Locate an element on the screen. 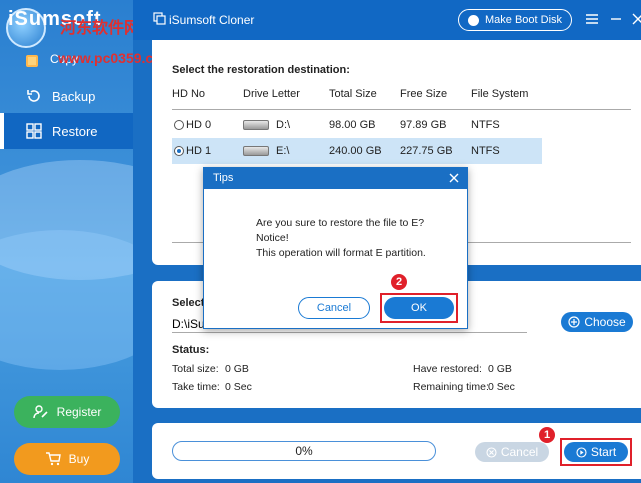 Image resolution: width=641 pixels, height=483 pixels. step-marker-1: 1 is located at coordinates (547, 435).